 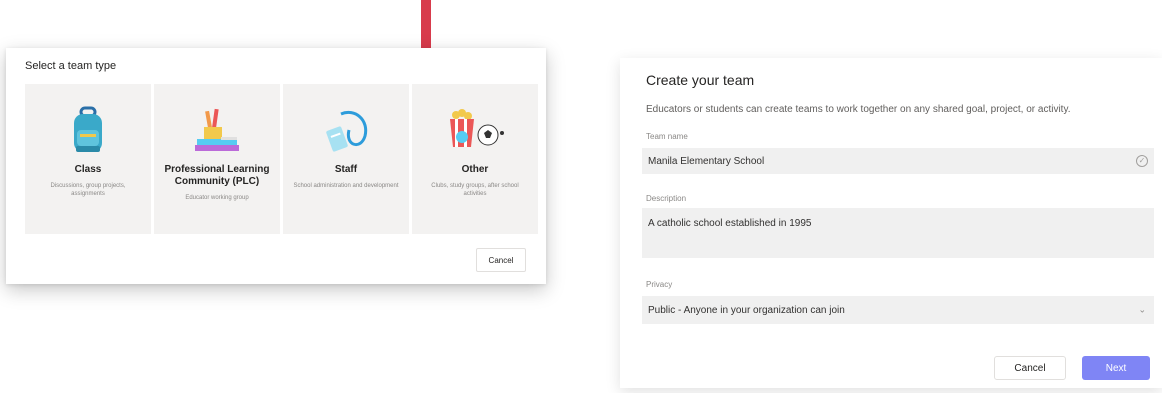 What do you see at coordinates (706, 161) in the screenshot?
I see `team-name-value: Manila Elementary School` at bounding box center [706, 161].